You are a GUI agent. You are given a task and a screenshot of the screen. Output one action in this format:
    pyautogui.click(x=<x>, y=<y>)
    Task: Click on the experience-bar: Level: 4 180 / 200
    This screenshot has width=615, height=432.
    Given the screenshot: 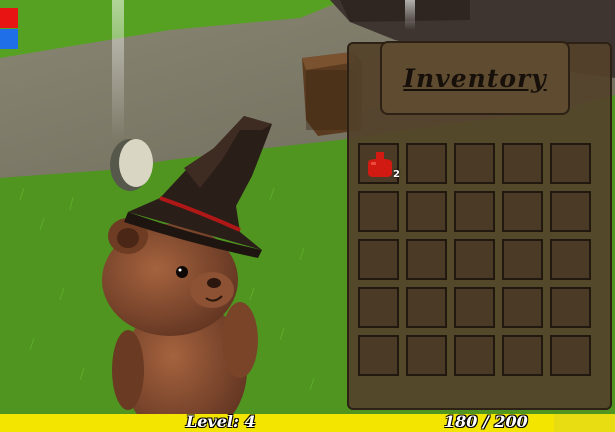 What is the action you would take?
    pyautogui.click(x=307, y=423)
    